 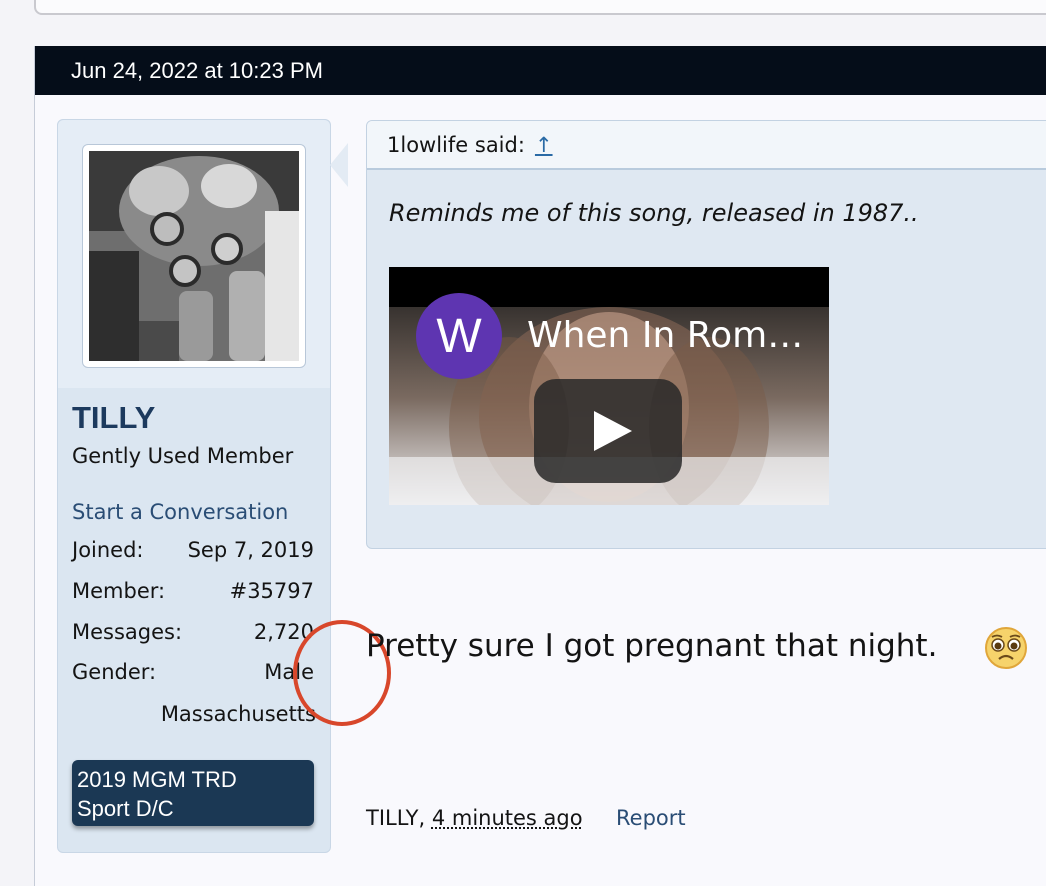 What do you see at coordinates (197, 71) in the screenshot?
I see `post-date: Jun 24, 2022 at 10:23 PM` at bounding box center [197, 71].